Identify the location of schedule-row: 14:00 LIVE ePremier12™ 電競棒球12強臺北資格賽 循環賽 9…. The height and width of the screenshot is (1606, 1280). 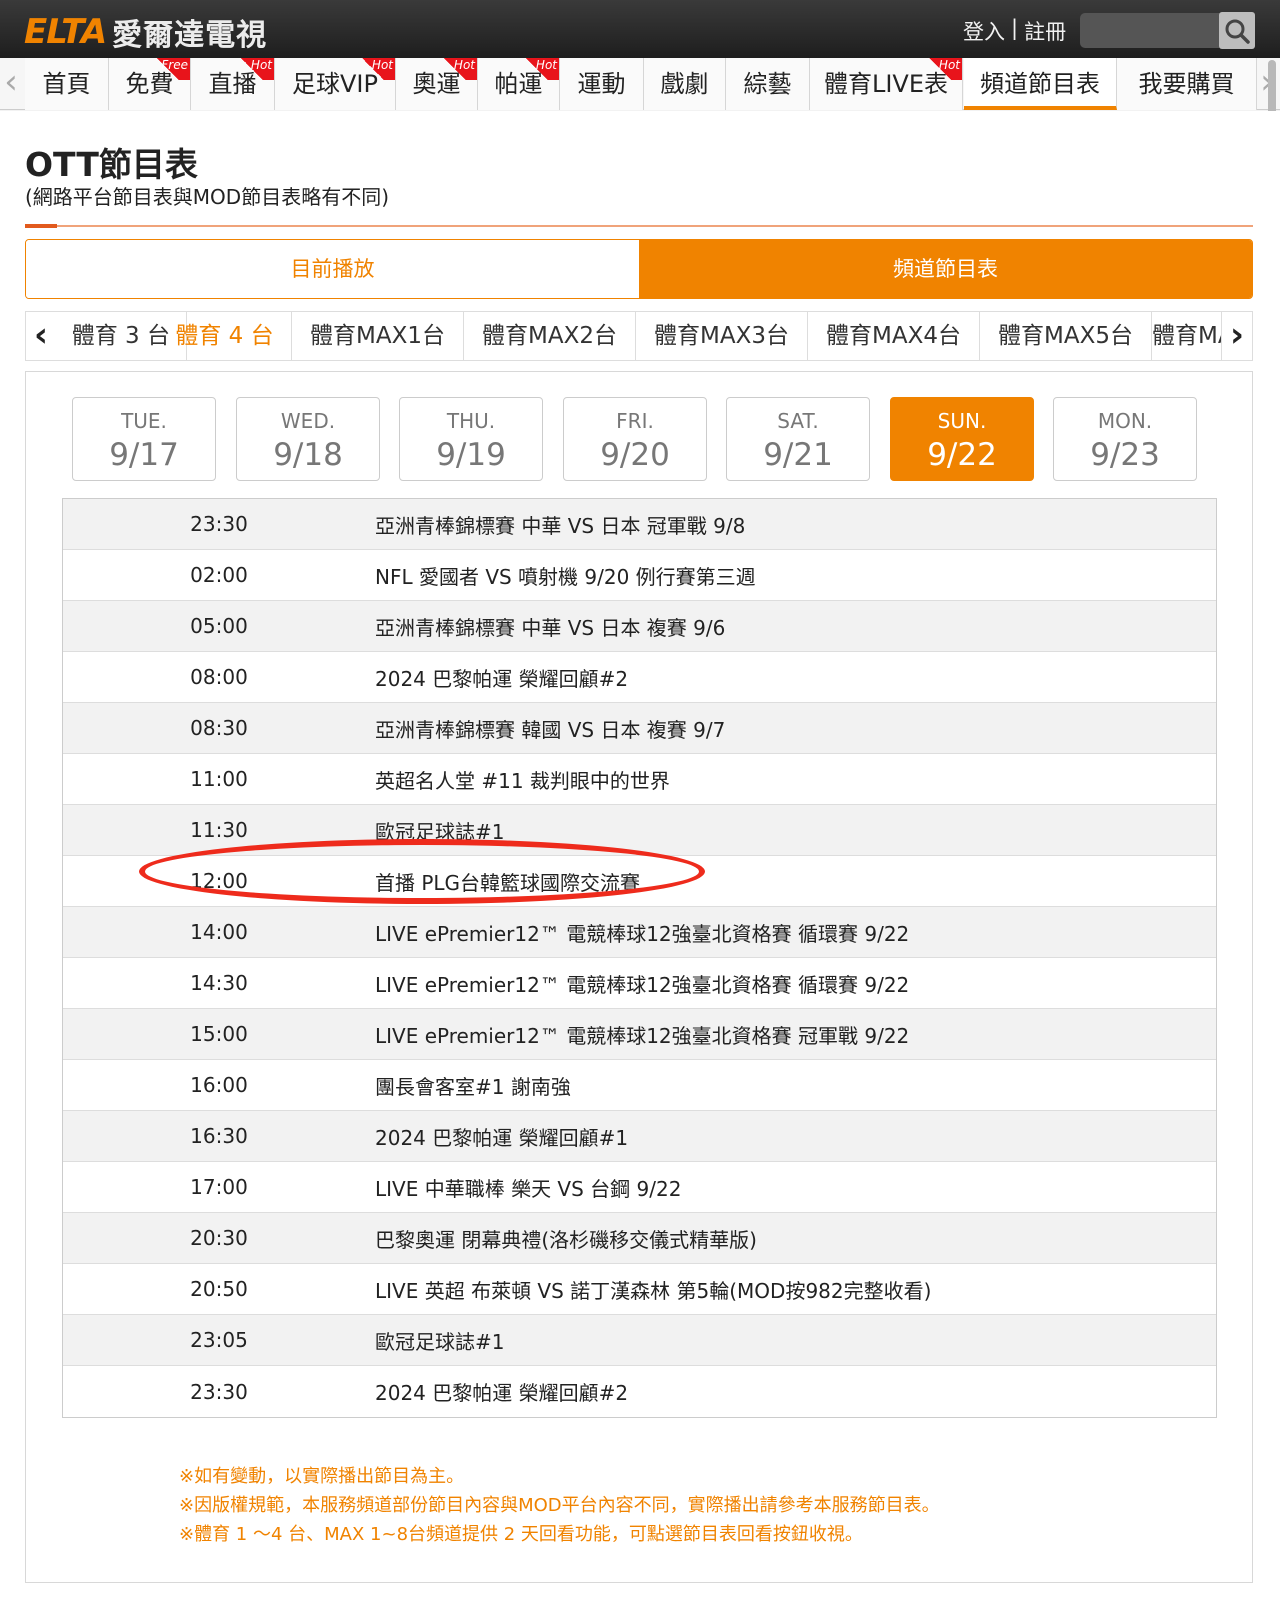
(639, 932).